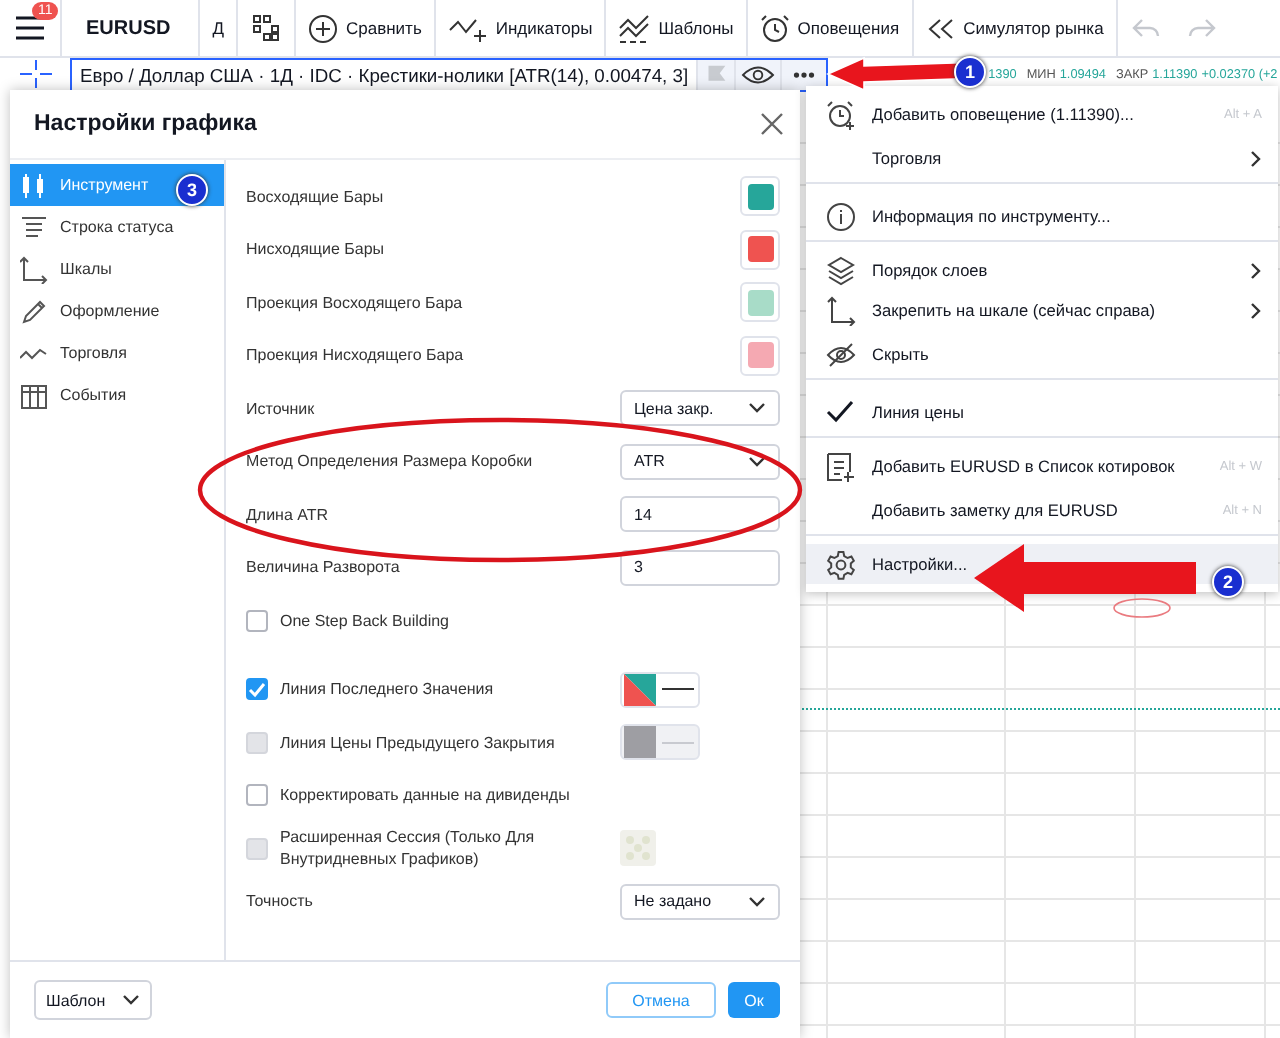 Image resolution: width=1280 pixels, height=1038 pixels. I want to click on settings-tab: Оформление, so click(117, 311).